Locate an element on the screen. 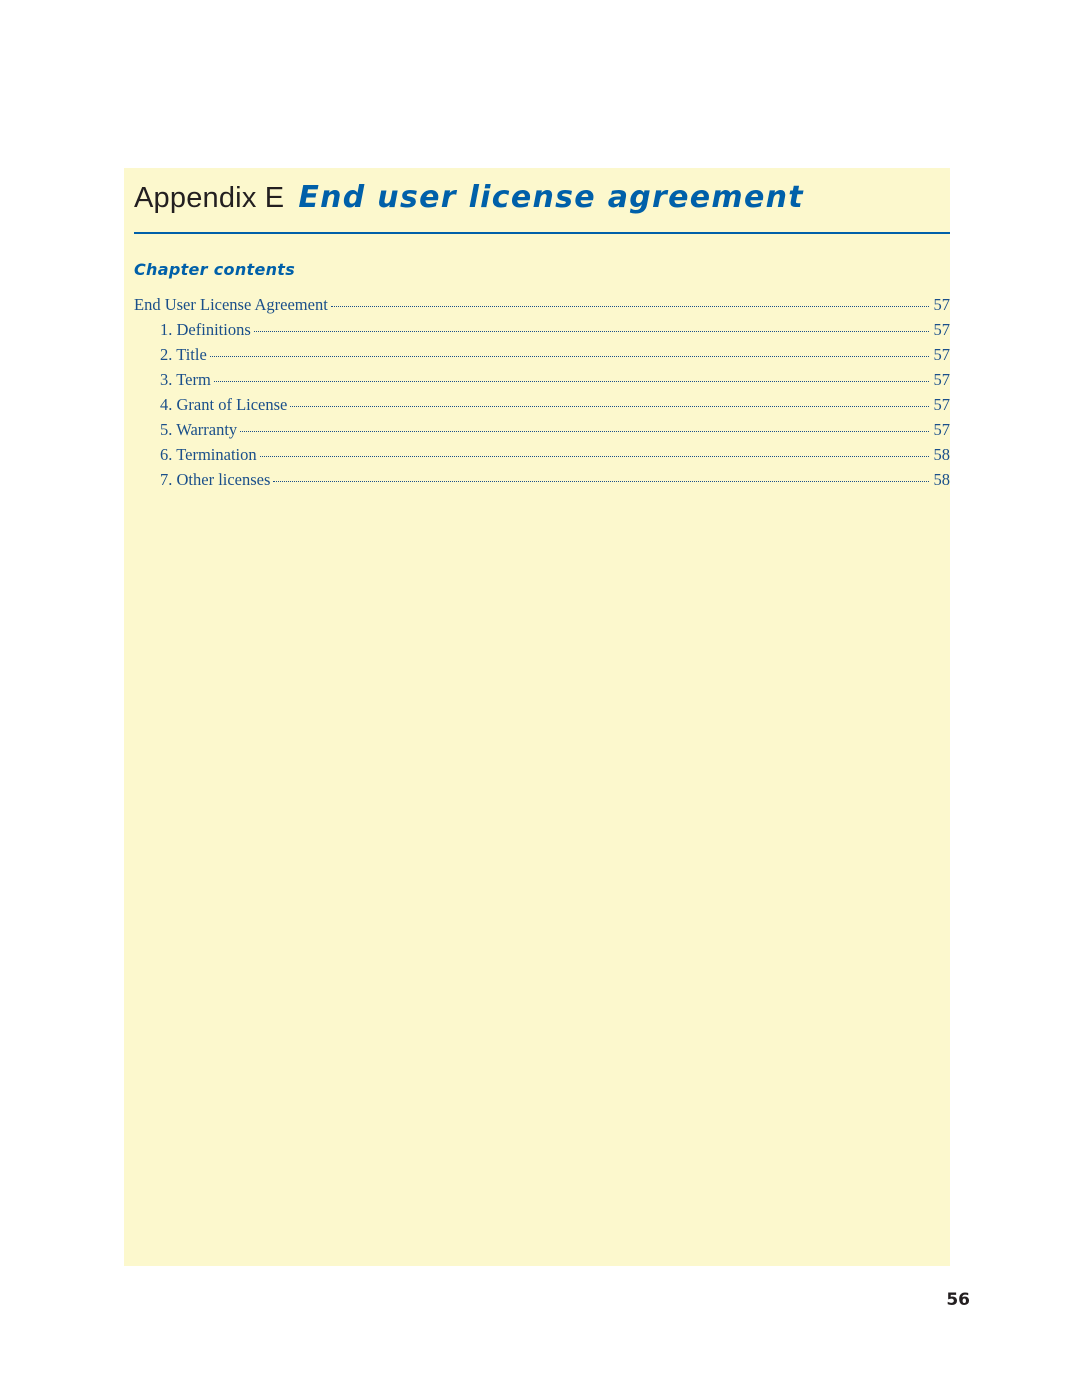 The width and height of the screenshot is (1080, 1397). toc-entry: 2. Title 57 is located at coordinates (542, 354).